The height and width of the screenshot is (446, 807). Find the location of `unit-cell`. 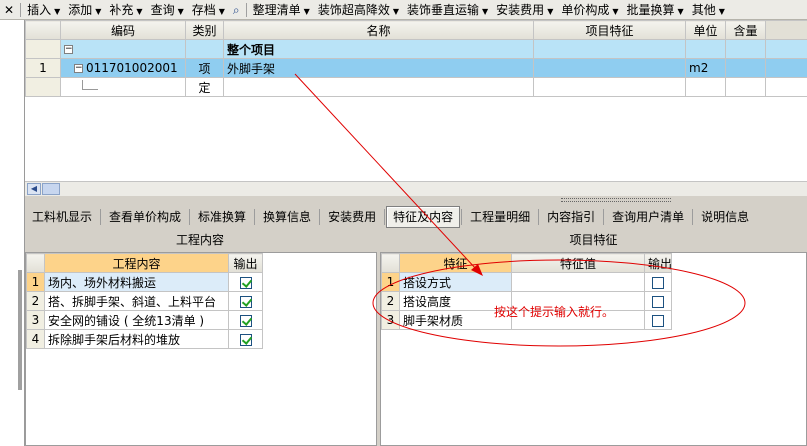

unit-cell is located at coordinates (705, 87).